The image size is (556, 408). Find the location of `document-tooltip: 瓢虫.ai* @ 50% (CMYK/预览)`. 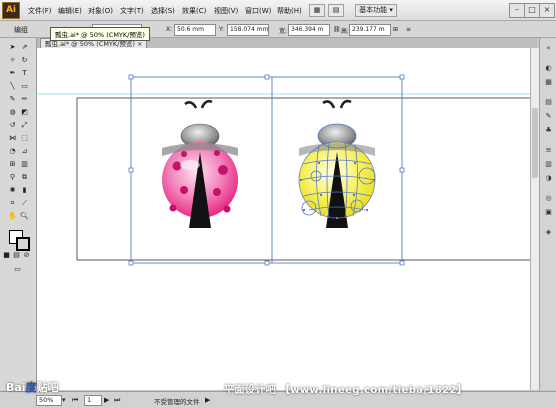

document-tooltip: 瓢虫.ai* @ 50% (CMYK/预览) is located at coordinates (100, 34).